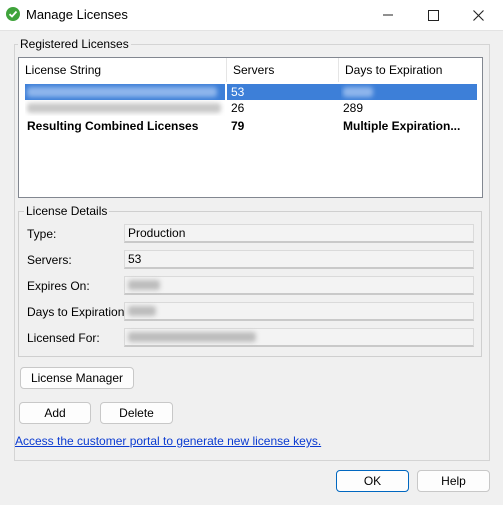 This screenshot has height=505, width=503. What do you see at coordinates (67, 211) in the screenshot?
I see `license-details-label: License Details` at bounding box center [67, 211].